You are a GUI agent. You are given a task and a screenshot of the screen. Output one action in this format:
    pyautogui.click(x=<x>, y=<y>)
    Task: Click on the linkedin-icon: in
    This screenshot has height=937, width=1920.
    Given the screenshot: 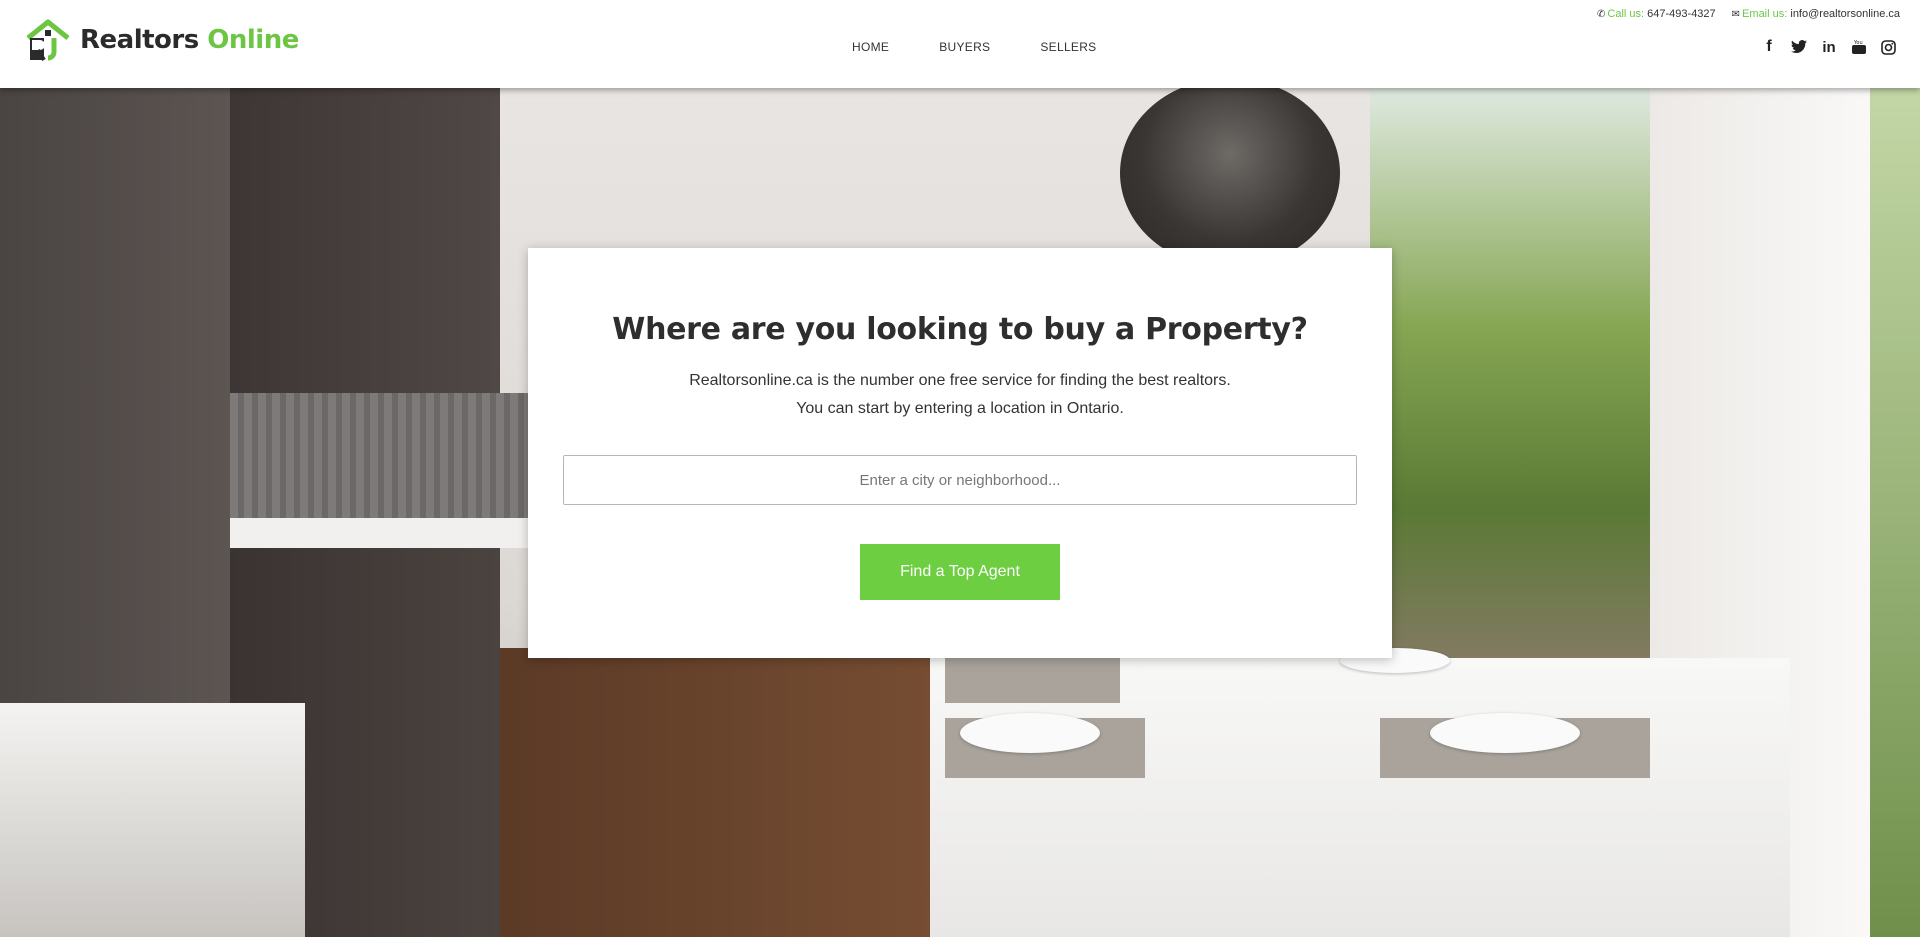 What is the action you would take?
    pyautogui.click(x=1829, y=47)
    